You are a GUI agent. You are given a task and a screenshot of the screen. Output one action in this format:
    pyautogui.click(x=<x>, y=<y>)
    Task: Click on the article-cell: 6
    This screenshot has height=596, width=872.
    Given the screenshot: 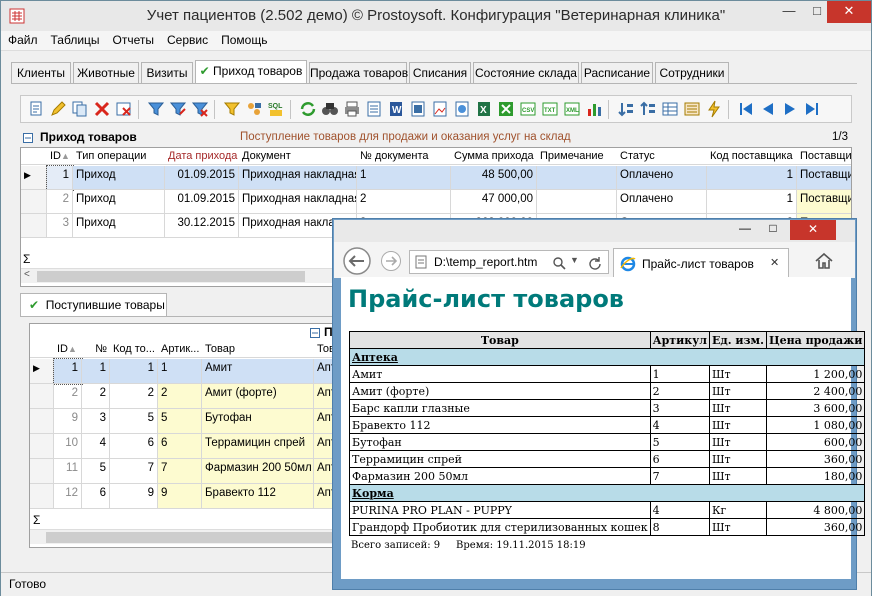 What is the action you would take?
    pyautogui.click(x=180, y=446)
    